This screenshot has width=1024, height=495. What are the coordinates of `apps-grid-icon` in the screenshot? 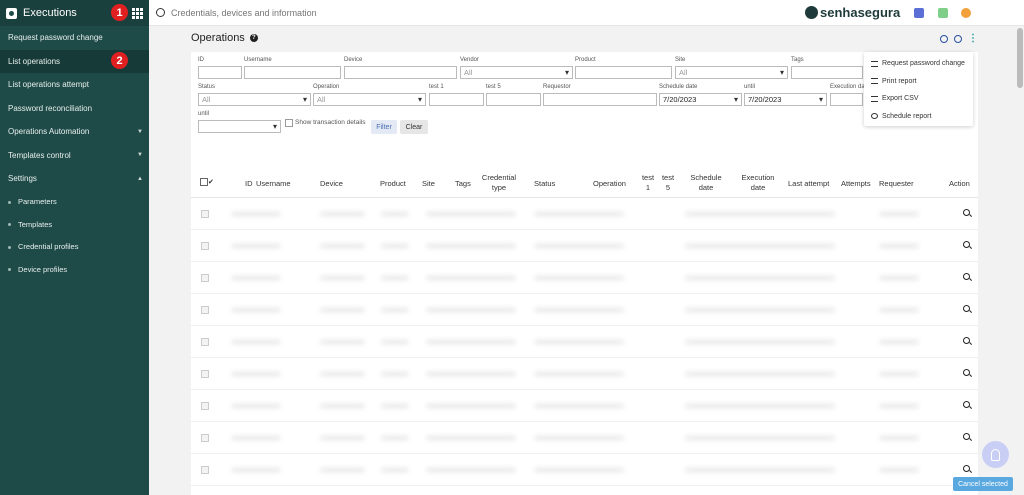 It's located at (137, 13).